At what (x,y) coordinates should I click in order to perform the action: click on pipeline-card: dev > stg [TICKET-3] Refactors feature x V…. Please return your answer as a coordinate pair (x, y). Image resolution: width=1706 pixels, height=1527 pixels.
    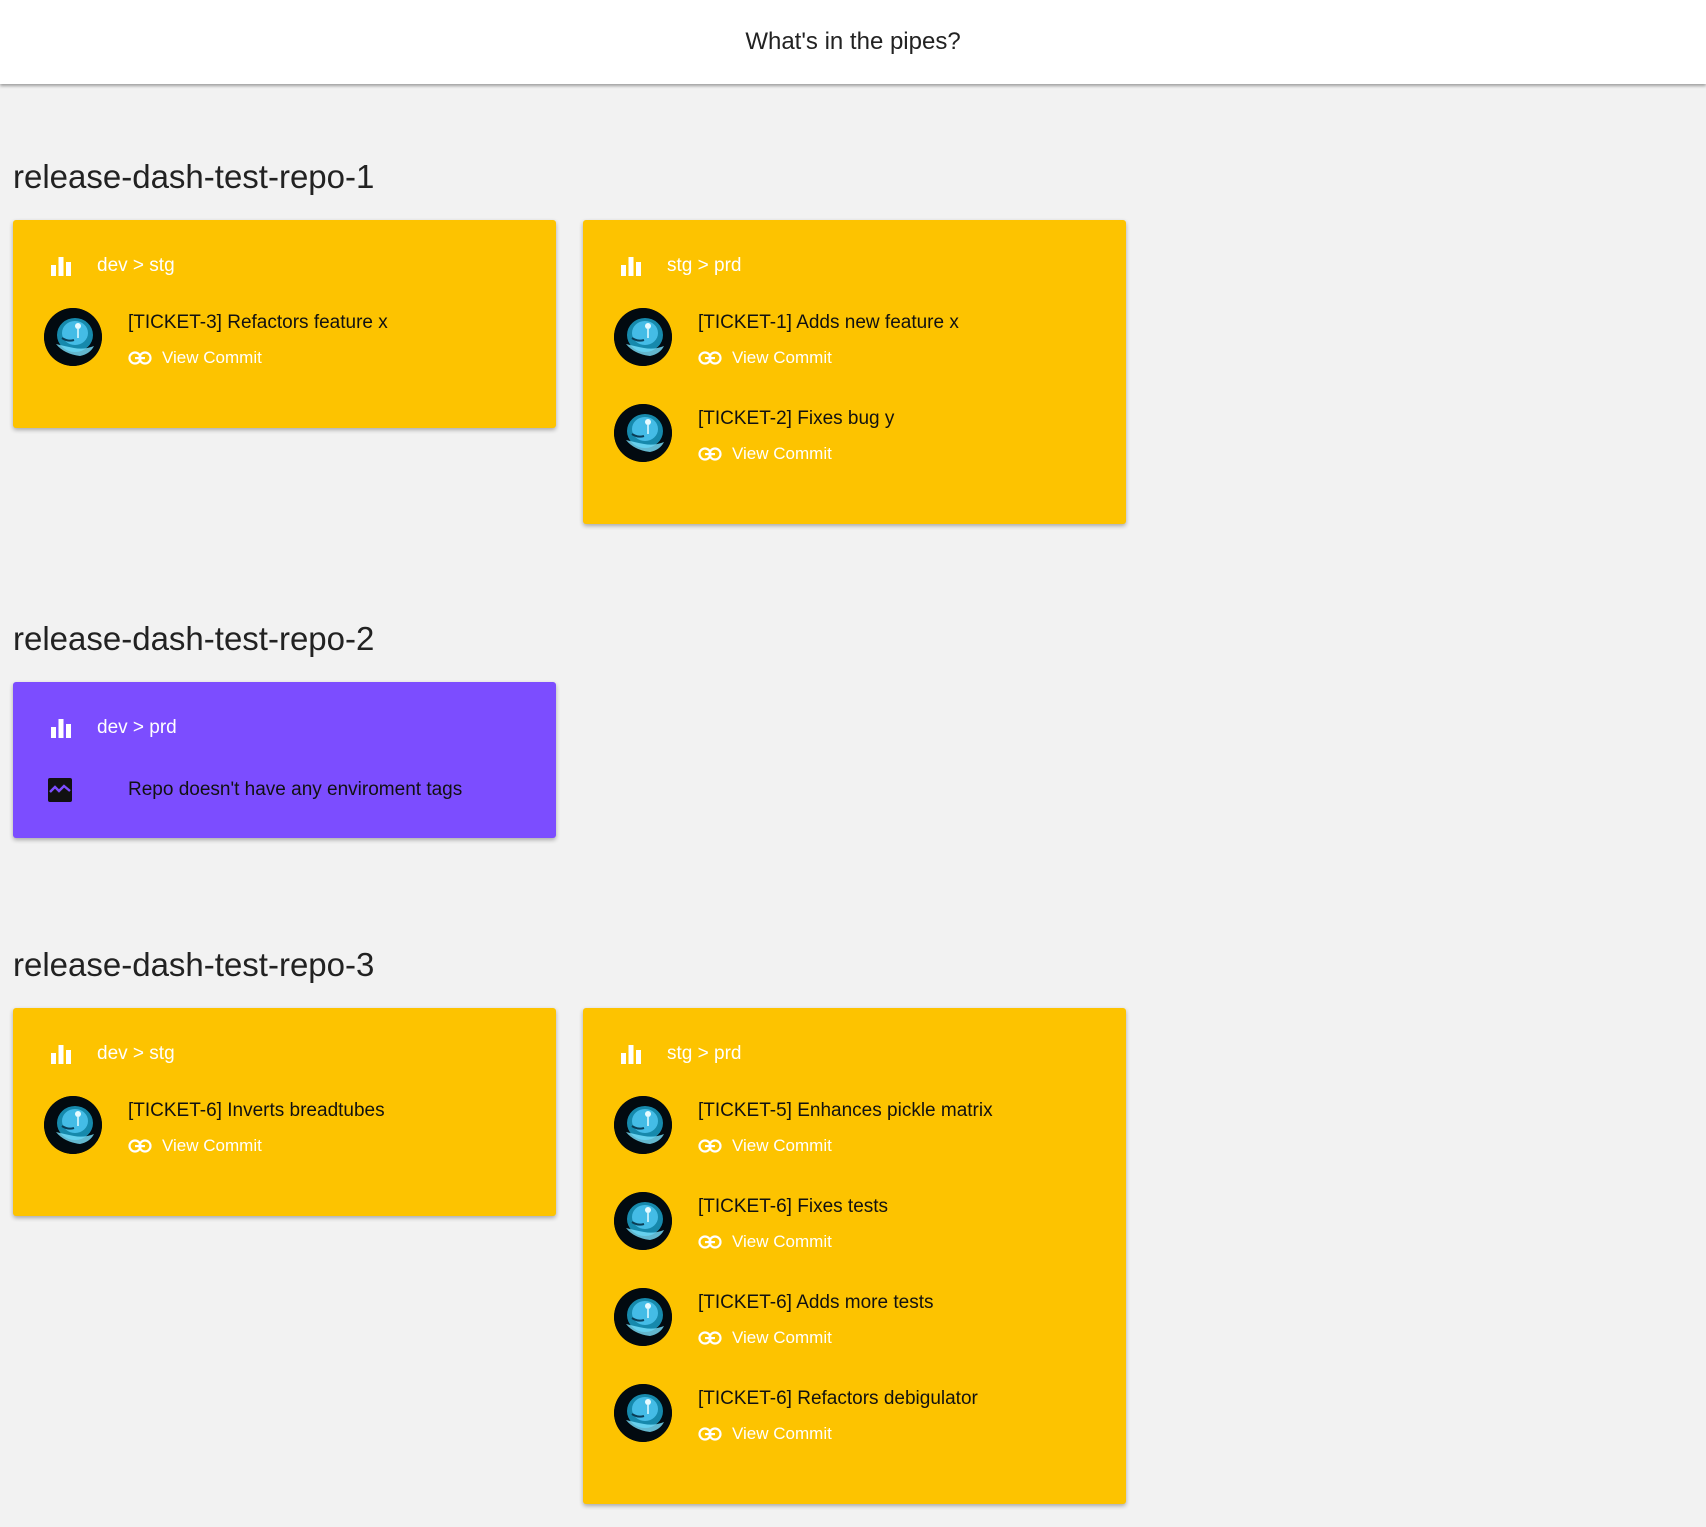
    Looking at the image, I should click on (284, 324).